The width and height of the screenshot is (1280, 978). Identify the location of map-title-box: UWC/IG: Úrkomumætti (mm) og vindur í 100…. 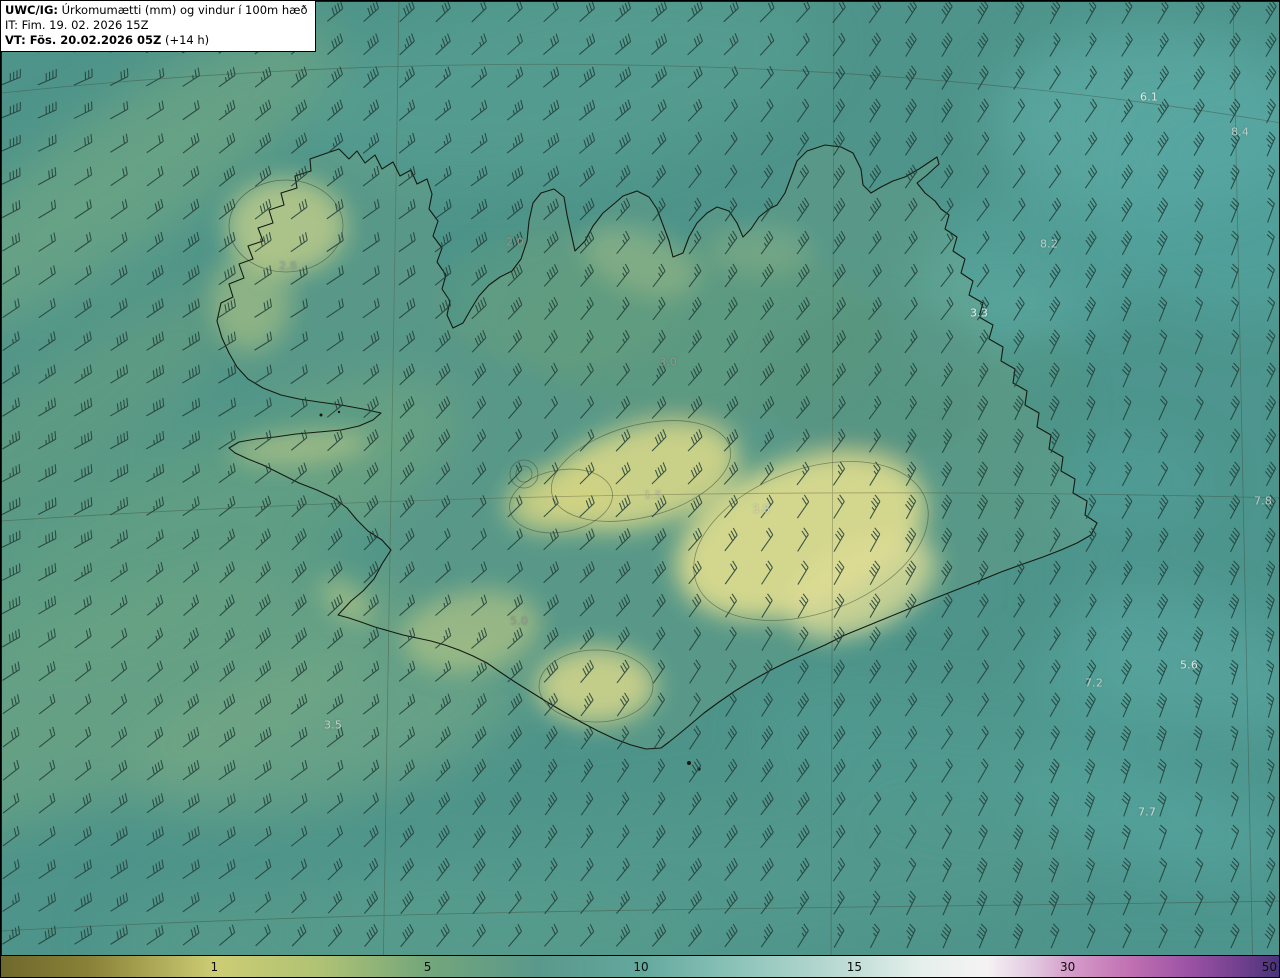
(158, 26).